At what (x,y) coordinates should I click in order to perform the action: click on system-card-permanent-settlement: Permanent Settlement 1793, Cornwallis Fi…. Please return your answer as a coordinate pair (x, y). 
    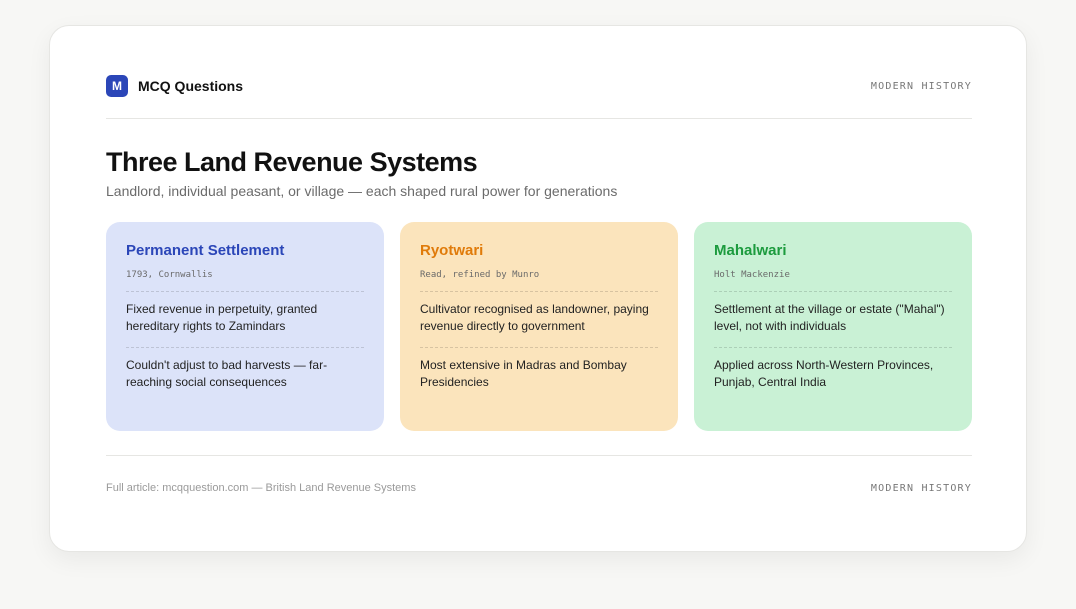
    Looking at the image, I should click on (245, 326).